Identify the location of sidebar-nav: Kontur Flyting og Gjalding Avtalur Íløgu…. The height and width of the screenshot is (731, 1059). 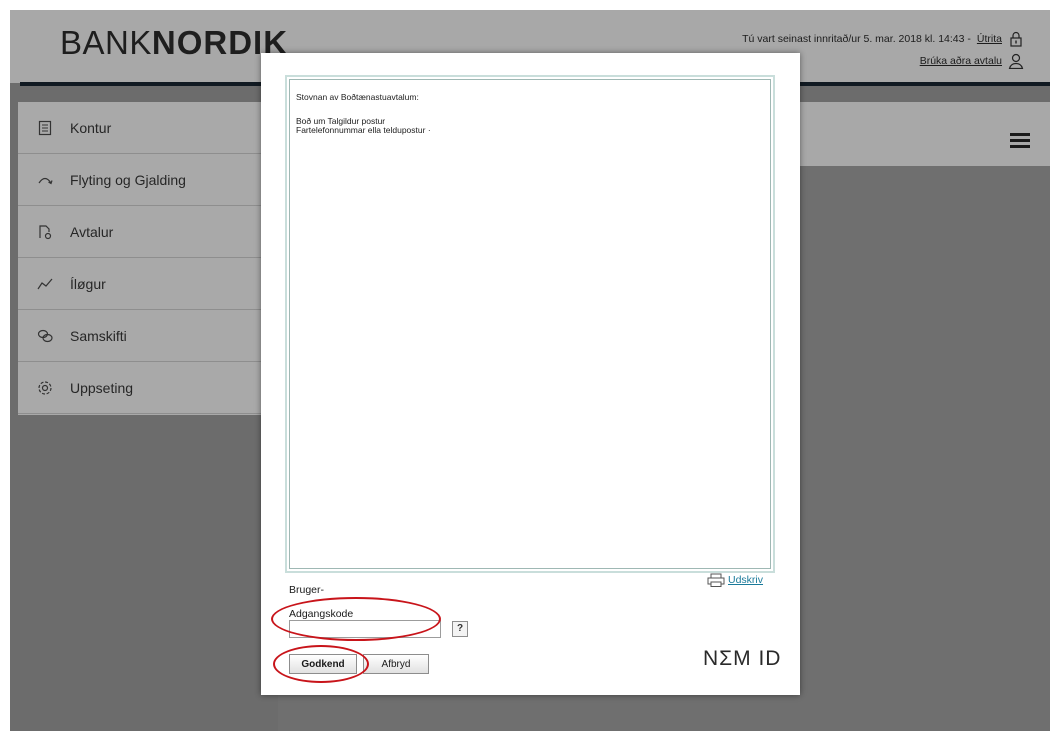
(149, 258).